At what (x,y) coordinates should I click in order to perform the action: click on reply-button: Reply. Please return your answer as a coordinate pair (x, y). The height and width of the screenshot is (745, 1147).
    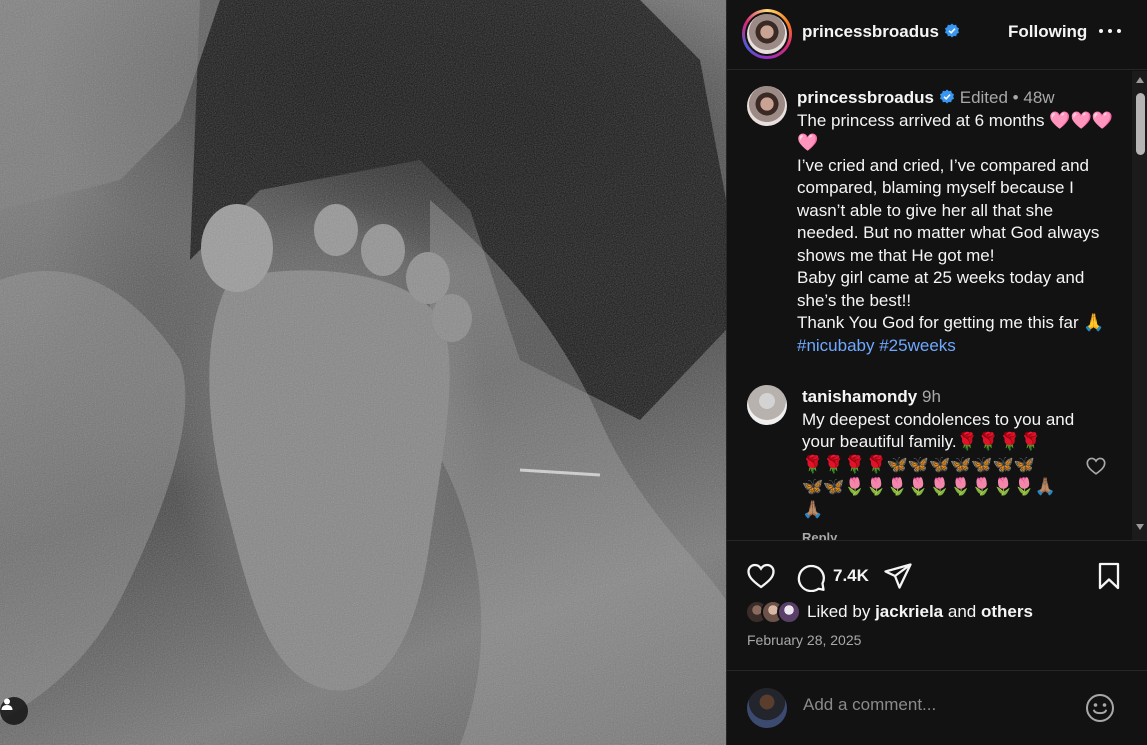
    Looking at the image, I should click on (942, 533).